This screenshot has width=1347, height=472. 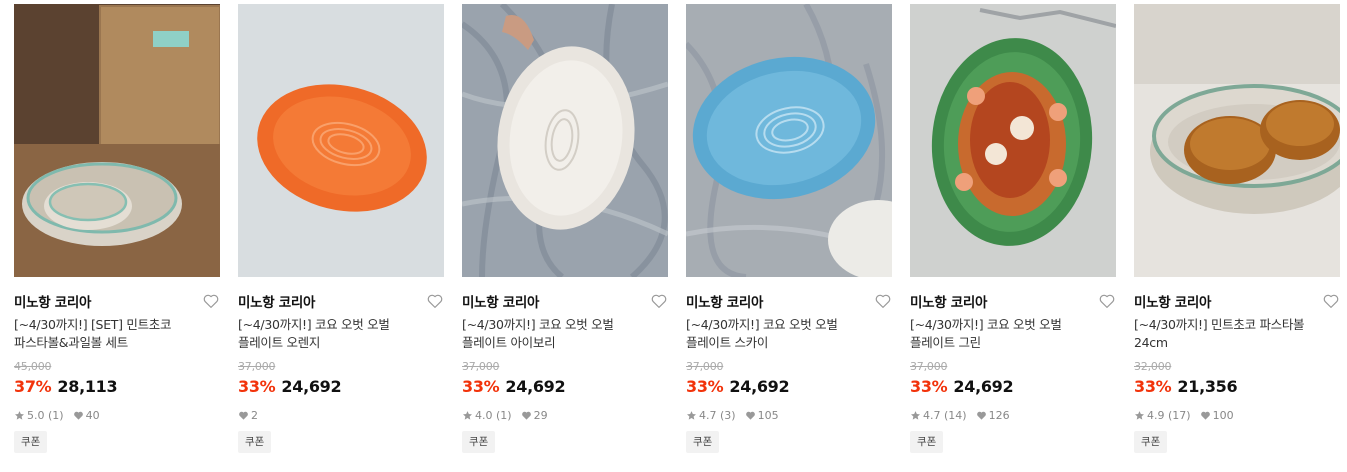 I want to click on price-row: 37% 28,113, so click(x=66, y=388).